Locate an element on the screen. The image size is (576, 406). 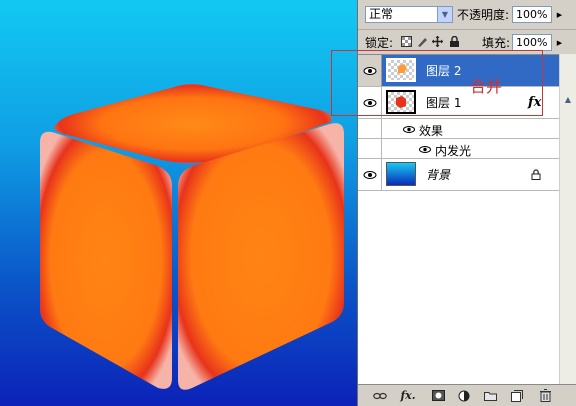
opacity-dropdown-icon: ▶ is located at coordinates (559, 14).